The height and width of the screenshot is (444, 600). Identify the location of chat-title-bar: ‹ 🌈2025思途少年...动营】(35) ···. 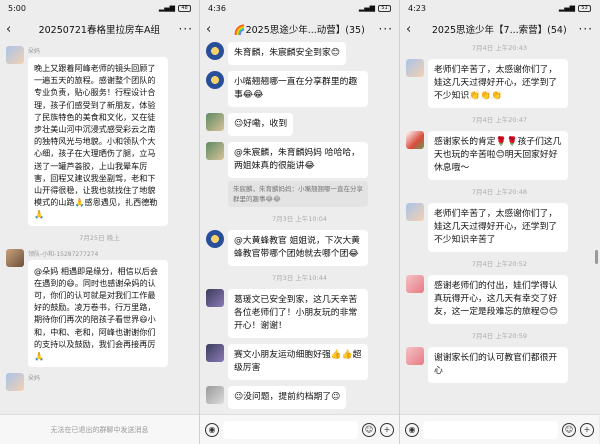
(299, 29).